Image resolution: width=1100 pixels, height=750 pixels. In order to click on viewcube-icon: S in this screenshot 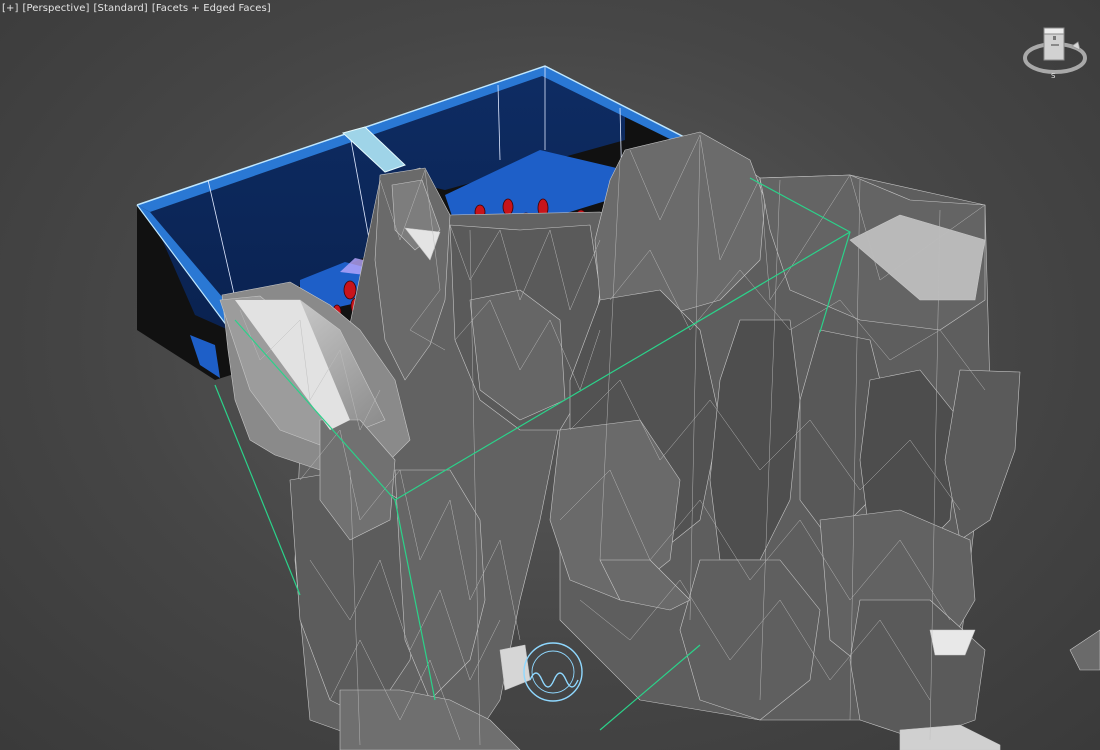, I will do `click(1055, 52)`.